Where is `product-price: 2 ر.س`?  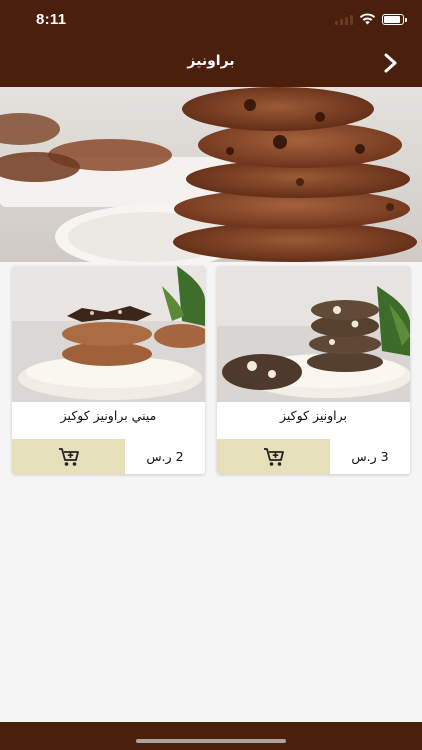
product-price: 2 ر.س is located at coordinates (165, 456).